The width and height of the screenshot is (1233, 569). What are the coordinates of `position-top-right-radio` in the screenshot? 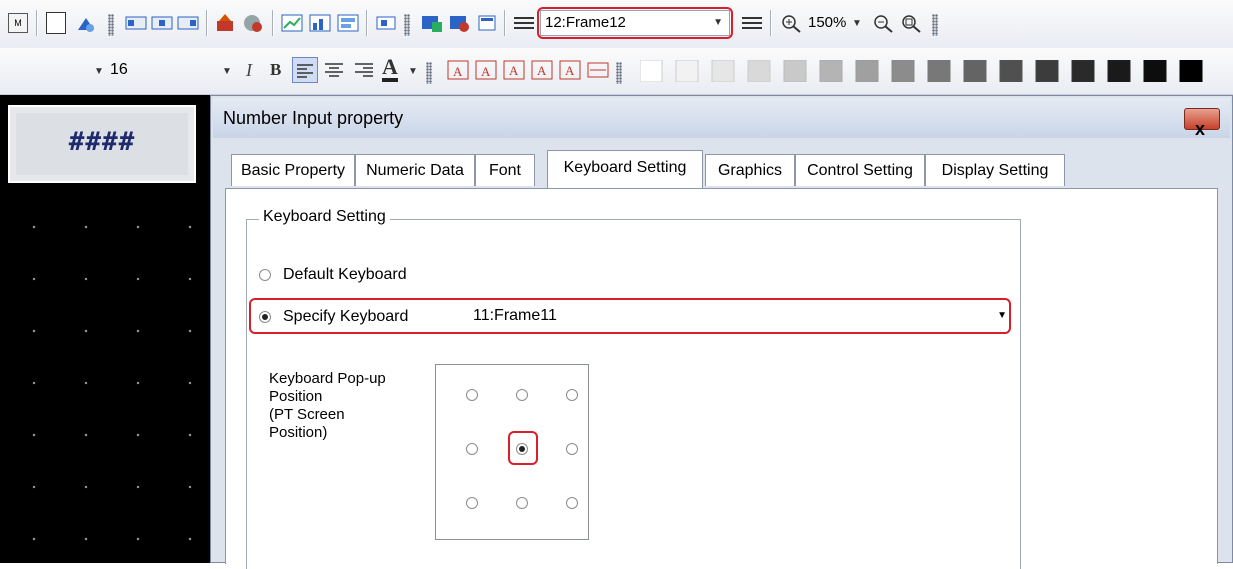 It's located at (572, 395).